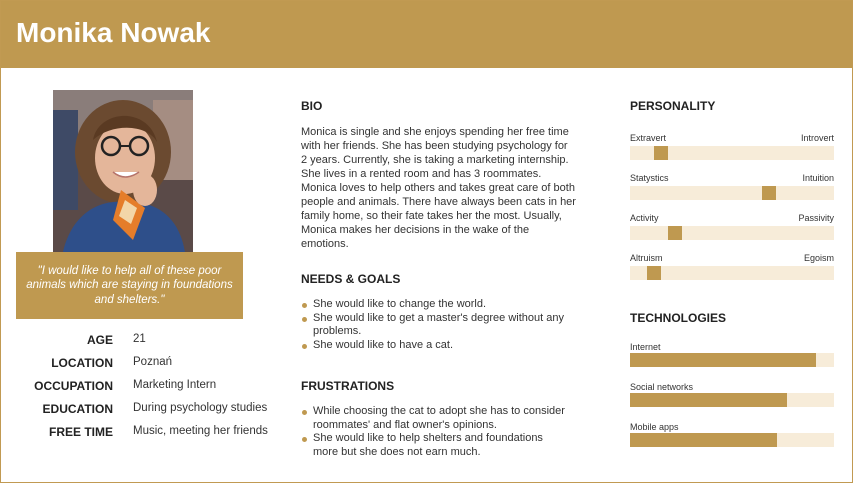 Image resolution: width=853 pixels, height=483 pixels. What do you see at coordinates (200, 408) in the screenshot?
I see `fact-value: During psychology studies` at bounding box center [200, 408].